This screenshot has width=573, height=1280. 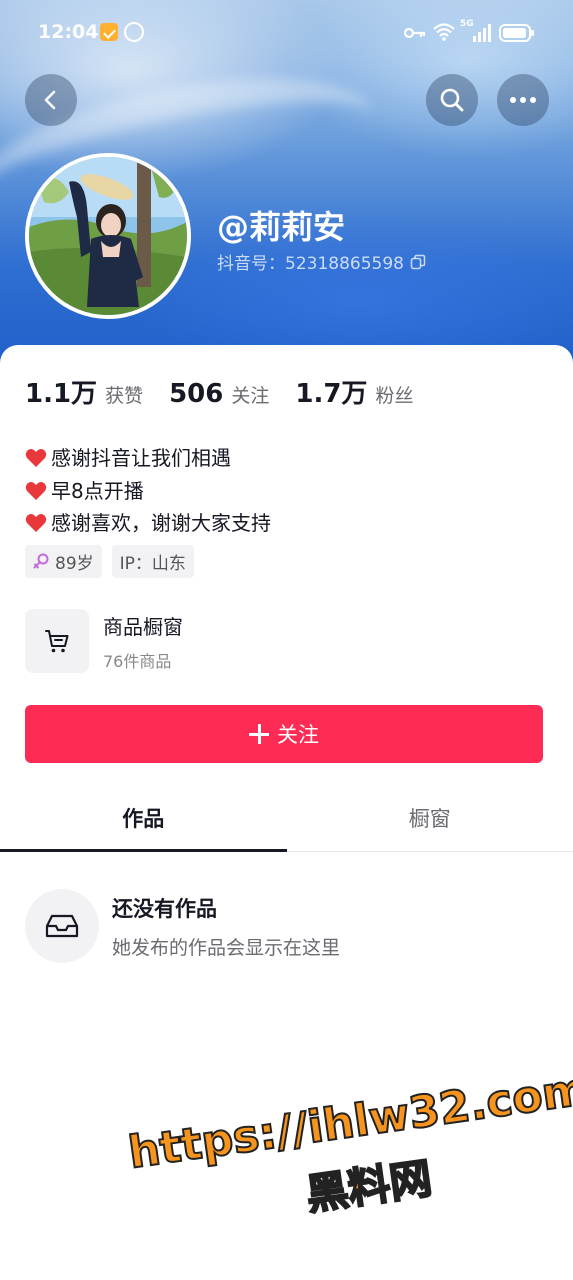 I want to click on stat-label: 获赞, so click(x=124, y=396).